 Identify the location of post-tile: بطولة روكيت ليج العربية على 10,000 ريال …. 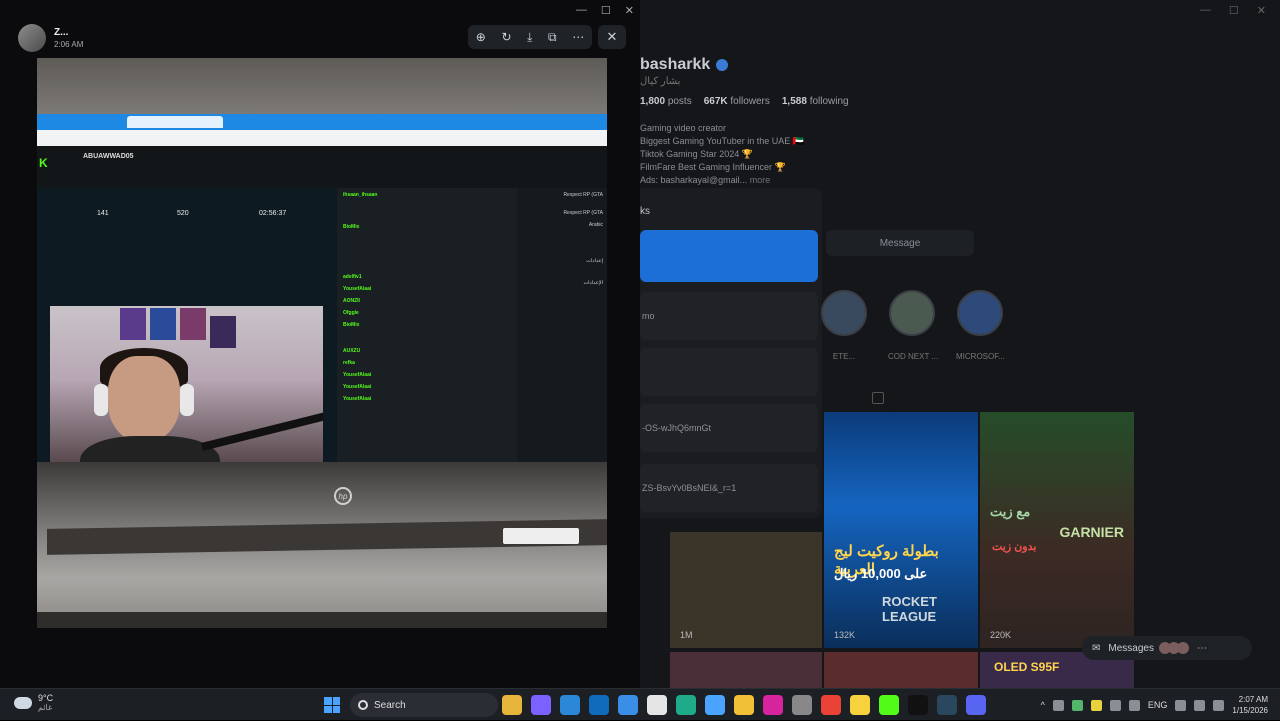
(901, 530).